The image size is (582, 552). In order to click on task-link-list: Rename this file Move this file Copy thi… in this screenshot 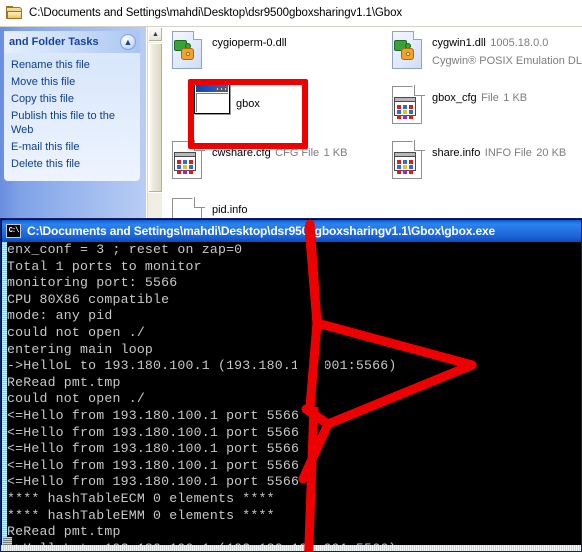, I will do `click(72, 117)`.